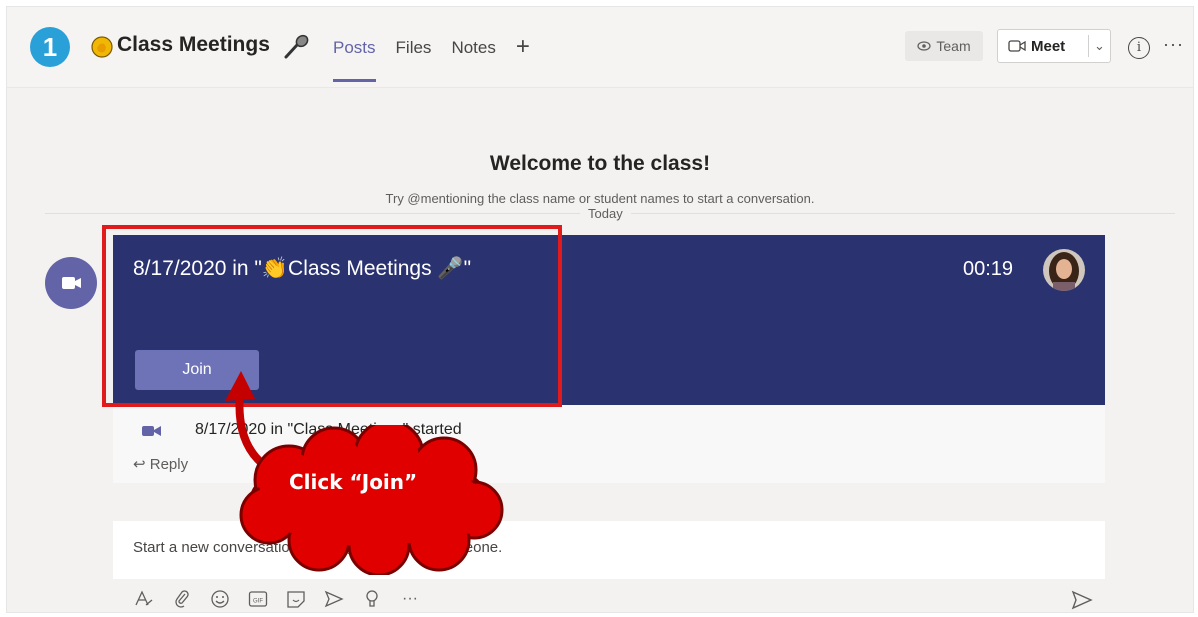 Image resolution: width=1198 pixels, height=617 pixels. Describe the element at coordinates (523, 55) in the screenshot. I see `add-tab-button: +` at that location.